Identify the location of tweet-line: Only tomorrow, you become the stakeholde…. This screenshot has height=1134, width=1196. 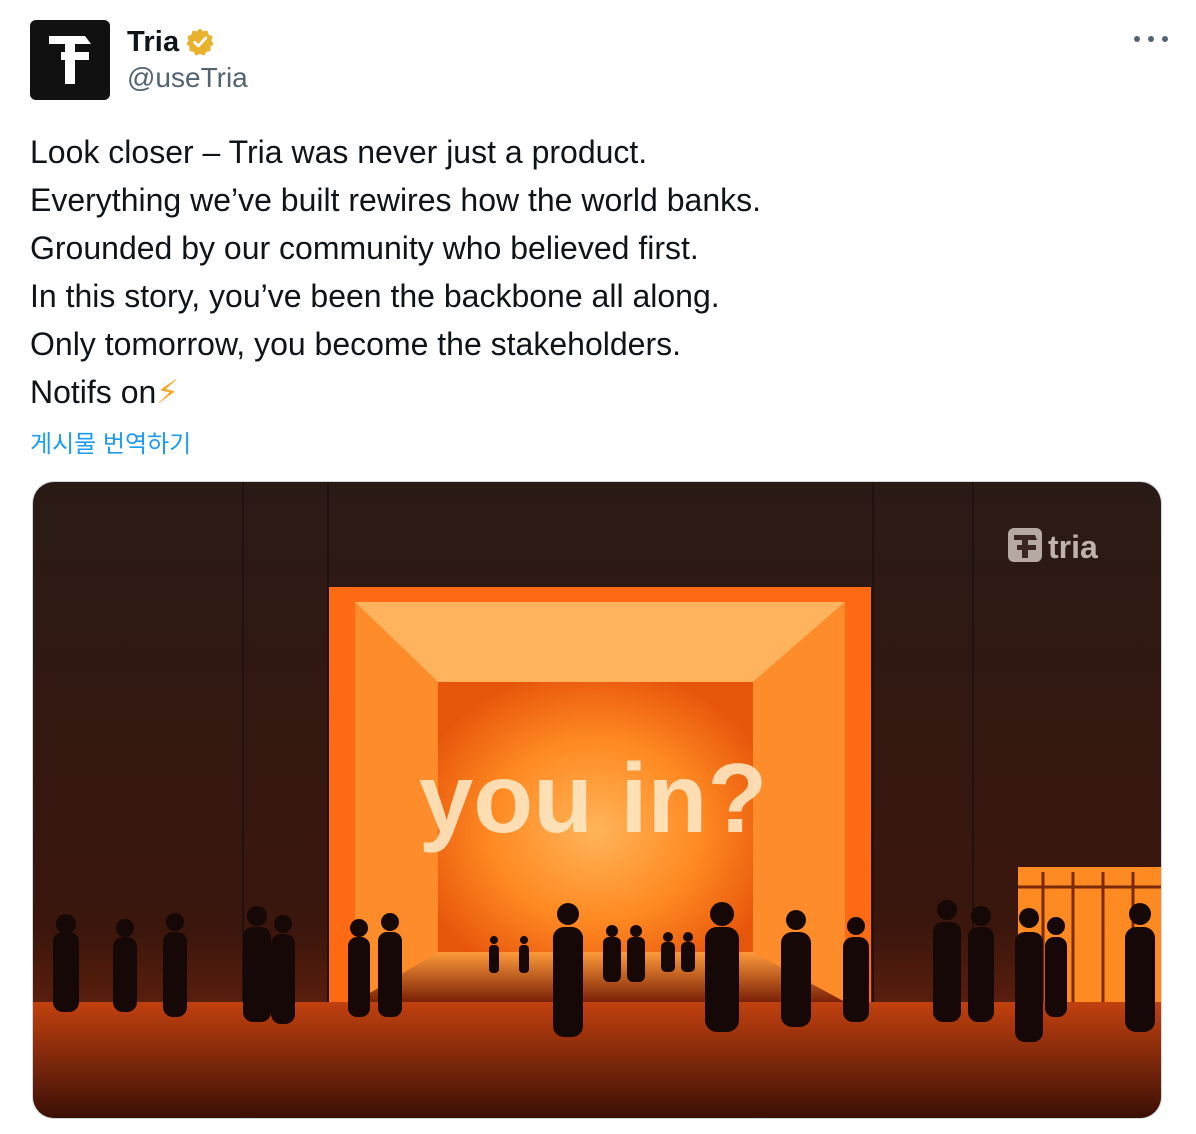
(355, 344).